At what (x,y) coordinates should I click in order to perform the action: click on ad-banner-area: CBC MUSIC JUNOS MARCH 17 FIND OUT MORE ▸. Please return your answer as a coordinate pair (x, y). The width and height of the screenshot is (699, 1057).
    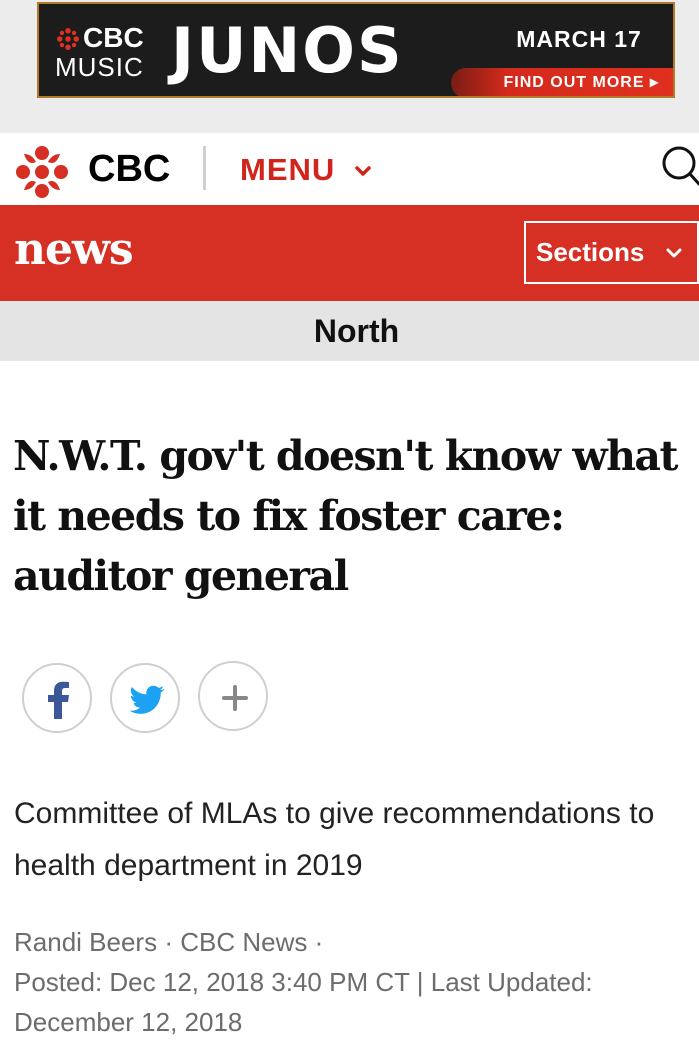
    Looking at the image, I should click on (349, 66).